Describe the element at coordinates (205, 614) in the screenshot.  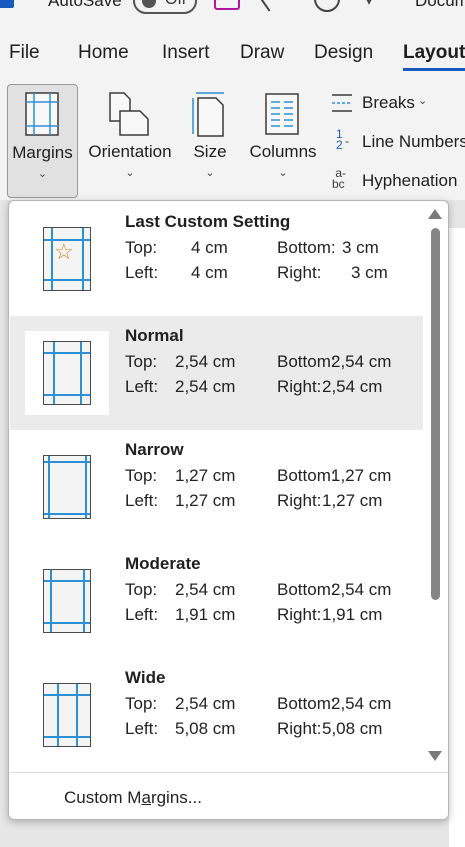
I see `left-value: 1,91 cm` at that location.